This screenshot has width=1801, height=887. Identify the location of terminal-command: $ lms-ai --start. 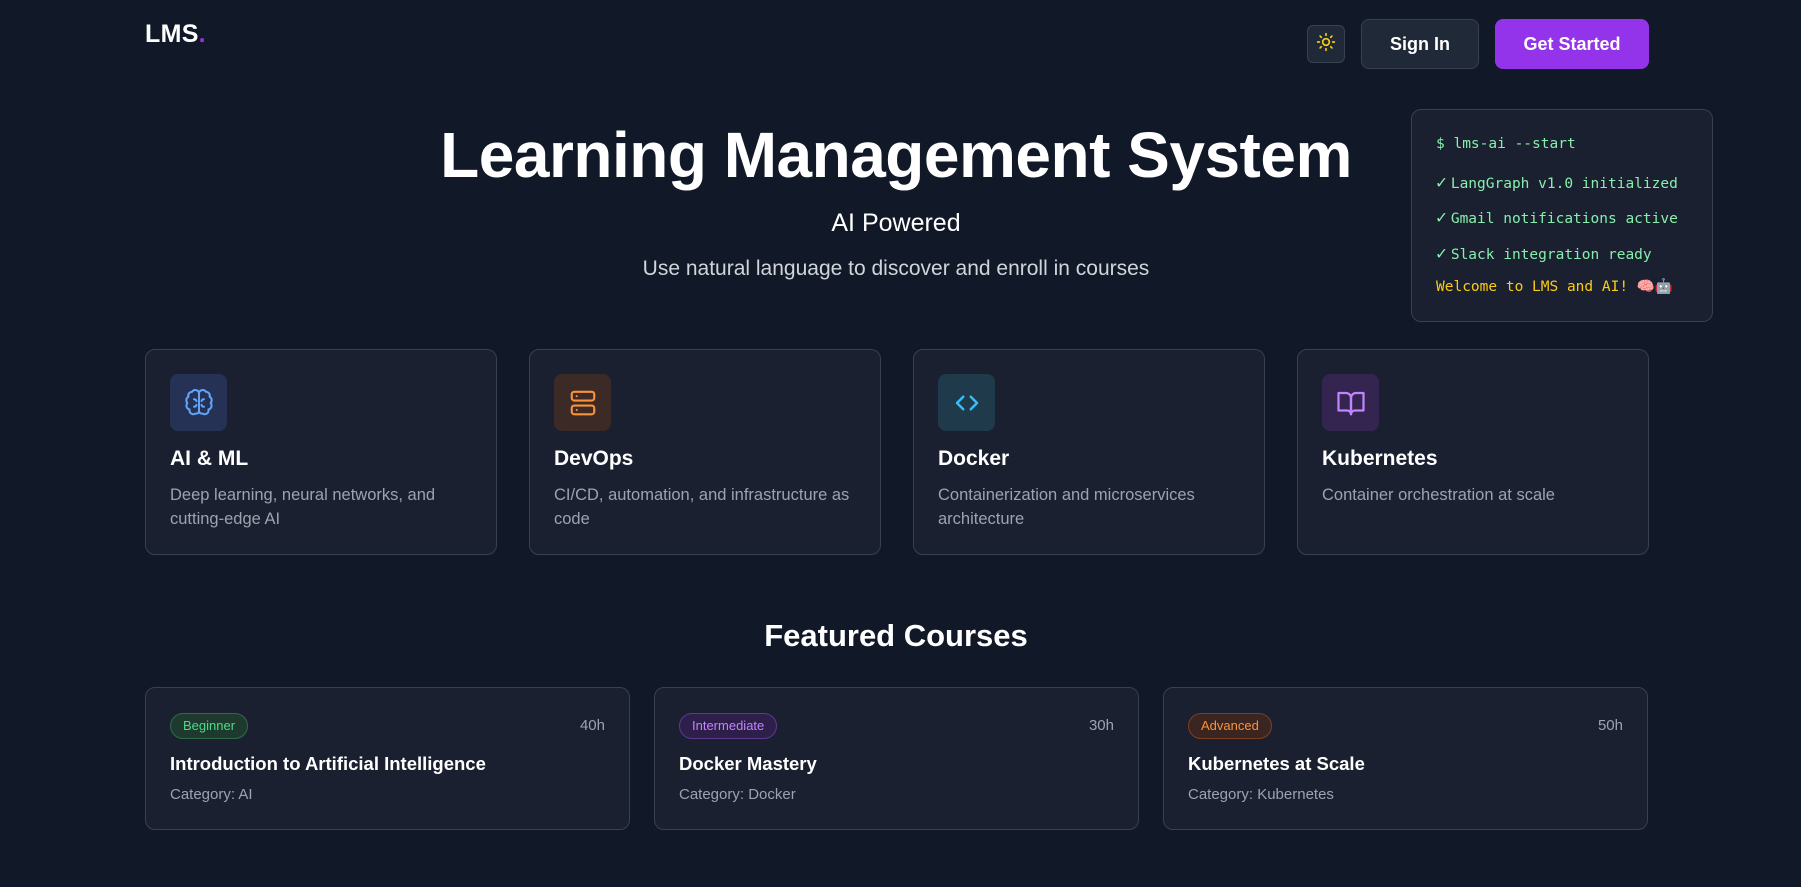
(1506, 144).